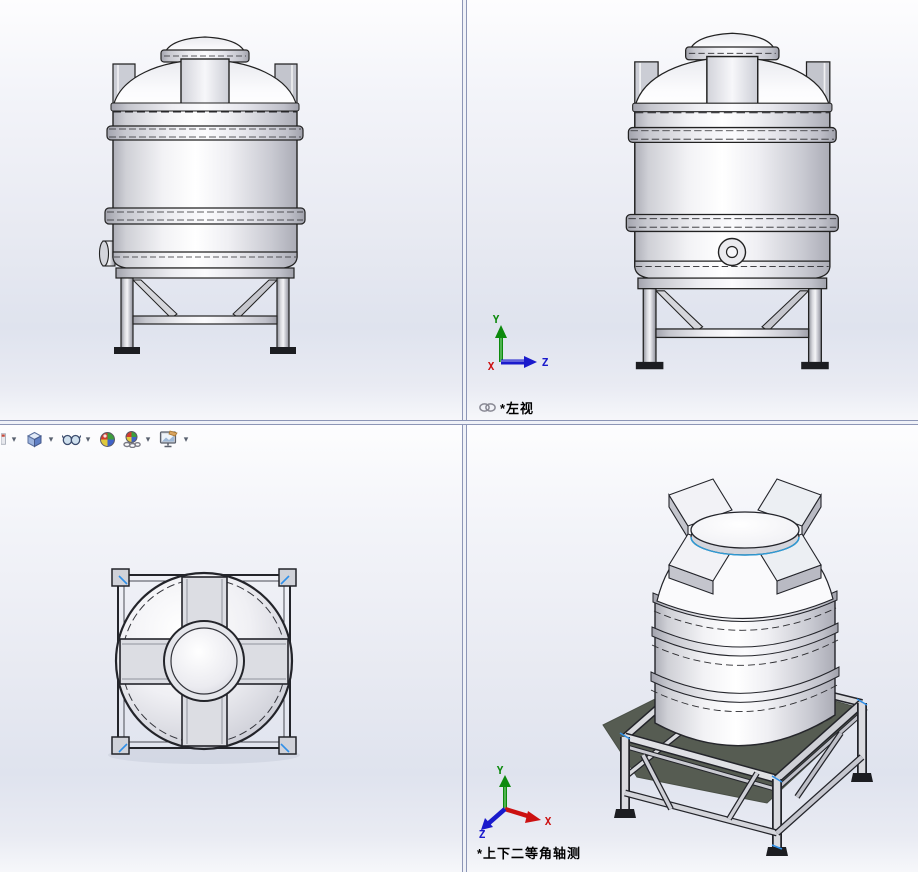 This screenshot has height=872, width=918. Describe the element at coordinates (464, 436) in the screenshot. I see `vertical-viewport-splitter` at that location.